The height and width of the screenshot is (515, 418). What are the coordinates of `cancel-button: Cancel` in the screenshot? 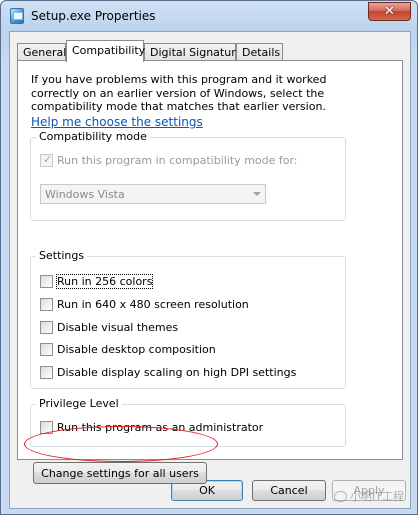 It's located at (289, 490).